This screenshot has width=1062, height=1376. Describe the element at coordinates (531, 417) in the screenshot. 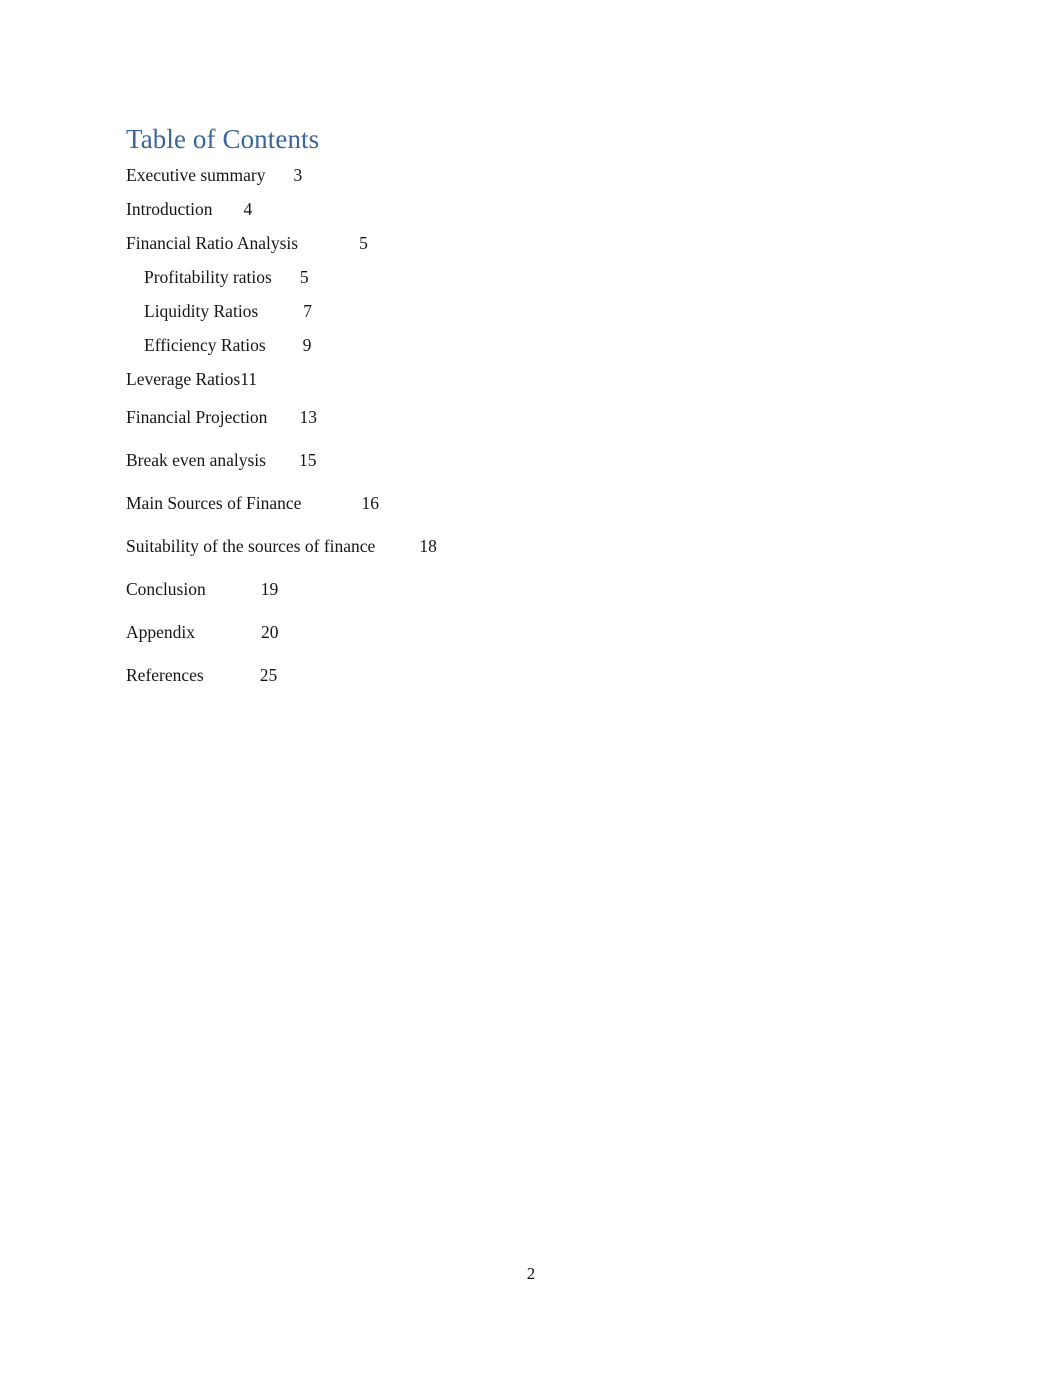

I see `toc-entry: Financial Projection 13` at that location.